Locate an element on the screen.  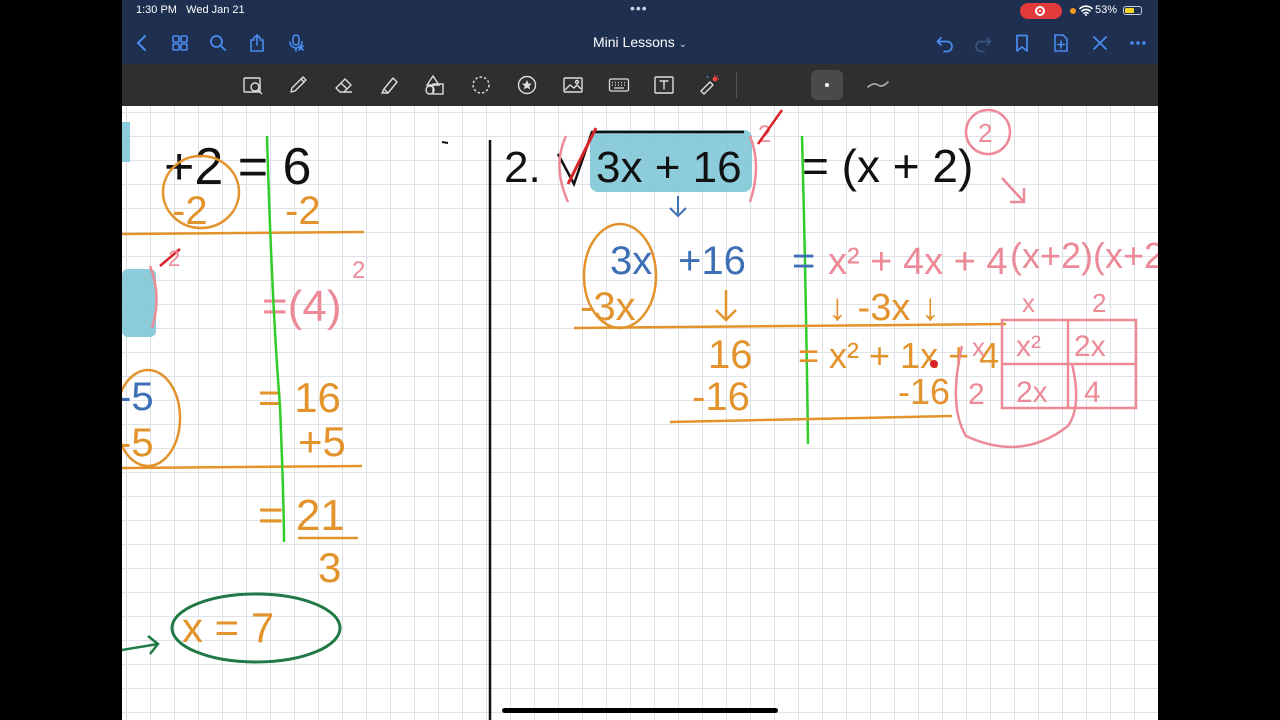
eraser-tool is located at coordinates (344, 85).